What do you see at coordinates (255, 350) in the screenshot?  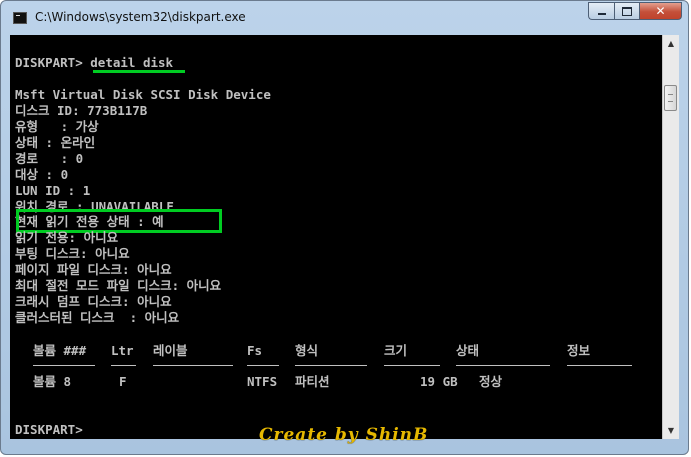 I see `table-header: Fs` at bounding box center [255, 350].